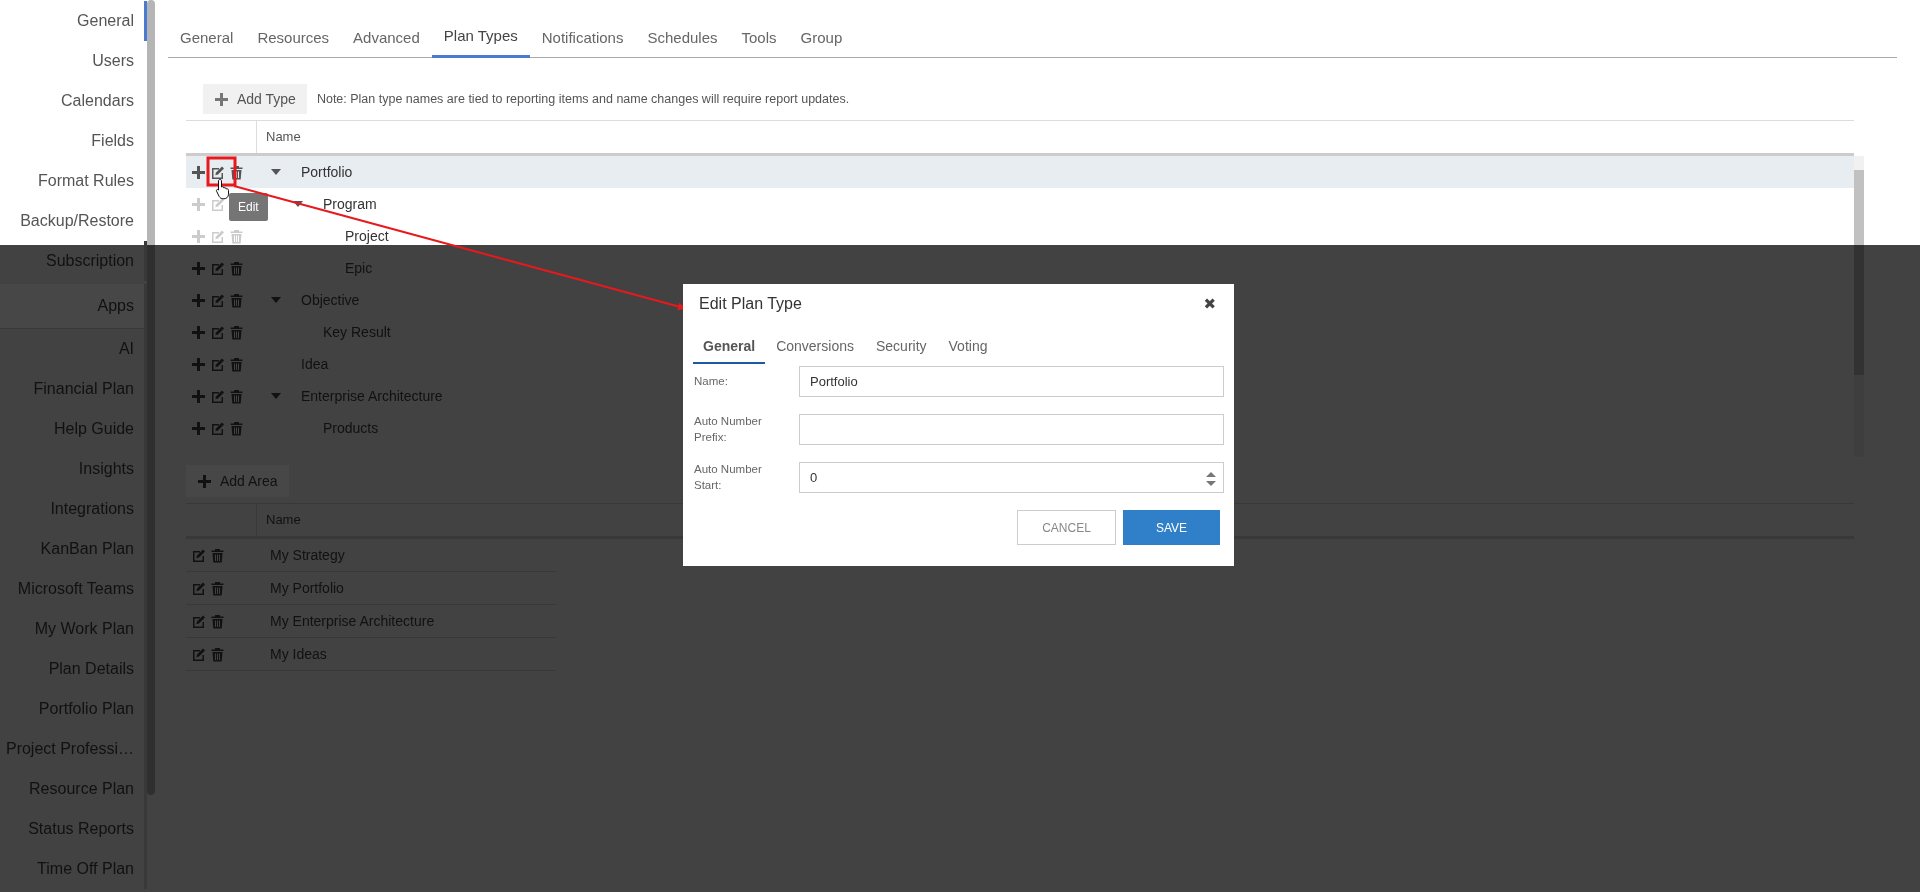 This screenshot has width=1920, height=892. I want to click on input-field, so click(1011, 429).